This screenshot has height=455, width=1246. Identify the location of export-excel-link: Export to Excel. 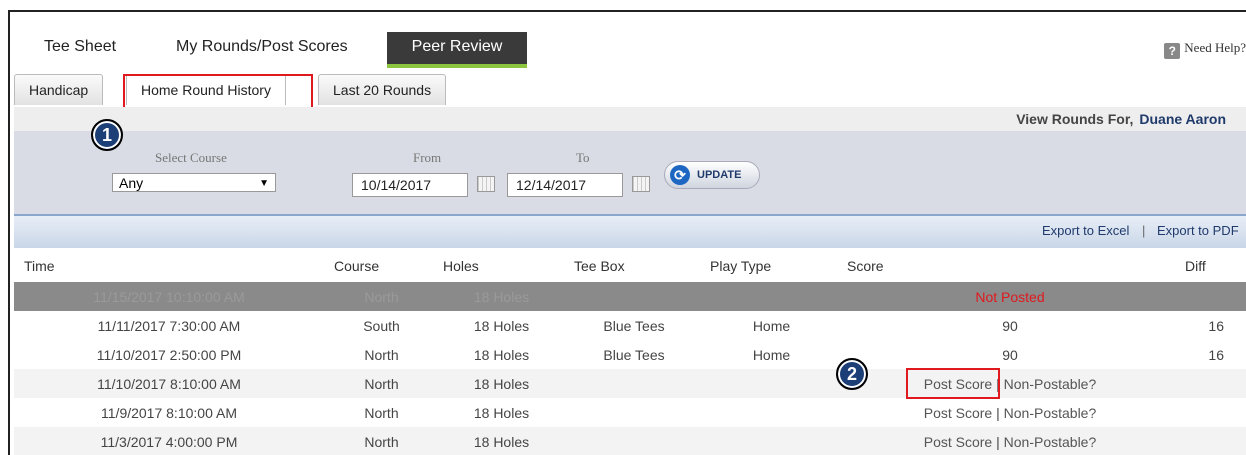
(1085, 230).